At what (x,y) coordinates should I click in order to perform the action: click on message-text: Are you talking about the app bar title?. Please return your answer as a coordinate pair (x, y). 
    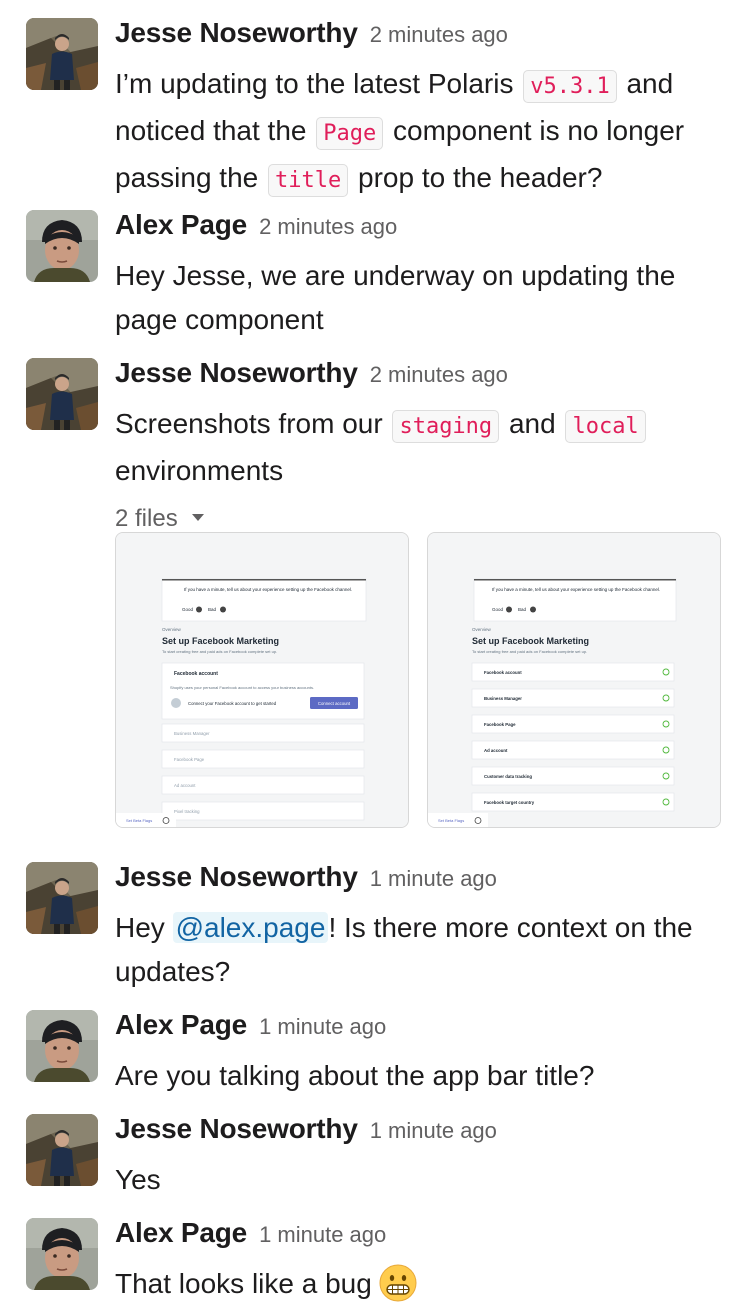
    Looking at the image, I should click on (355, 1075).